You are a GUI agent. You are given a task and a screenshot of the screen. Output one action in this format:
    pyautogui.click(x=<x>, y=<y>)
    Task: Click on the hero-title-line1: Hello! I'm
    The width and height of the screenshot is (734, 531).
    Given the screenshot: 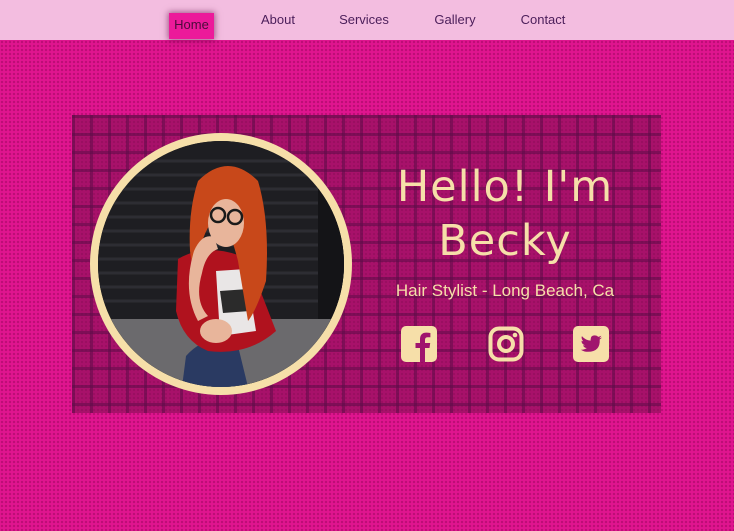 What is the action you would take?
    pyautogui.click(x=505, y=187)
    